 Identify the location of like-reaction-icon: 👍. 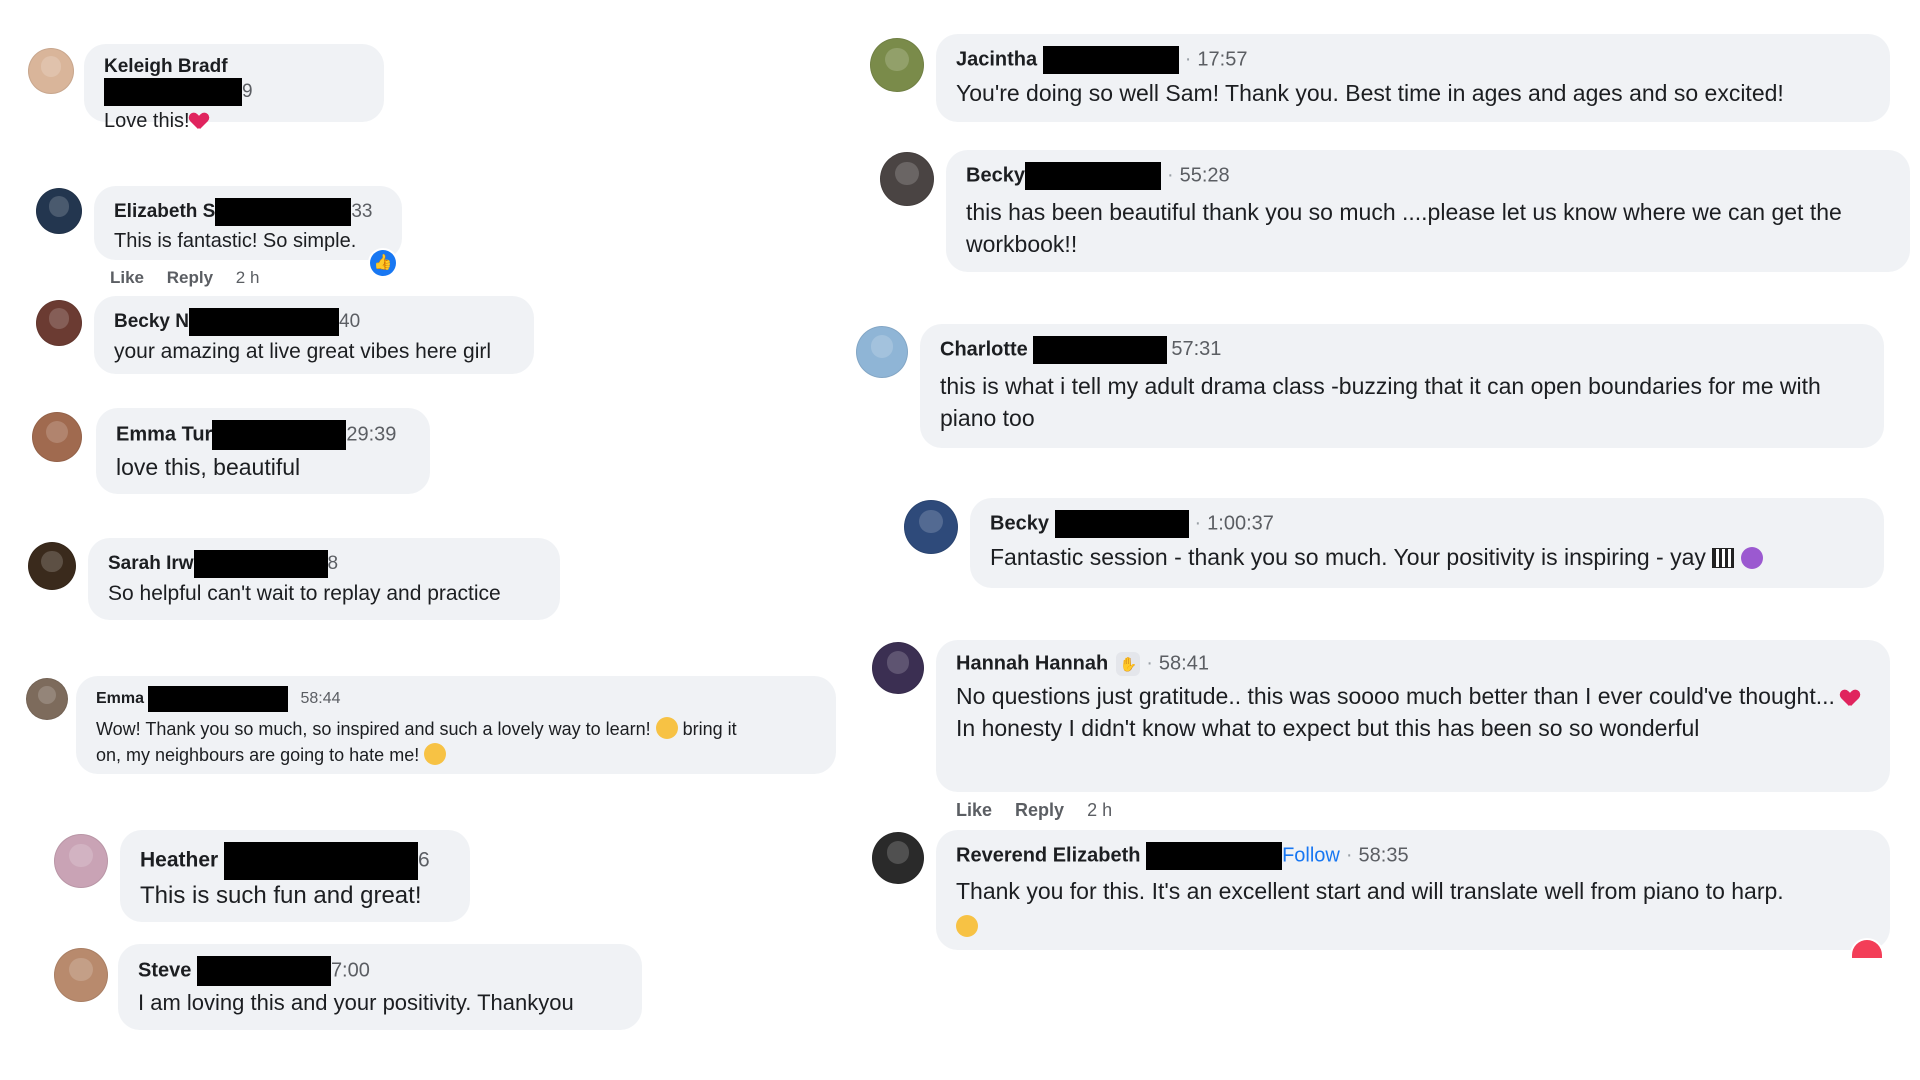
(383, 263).